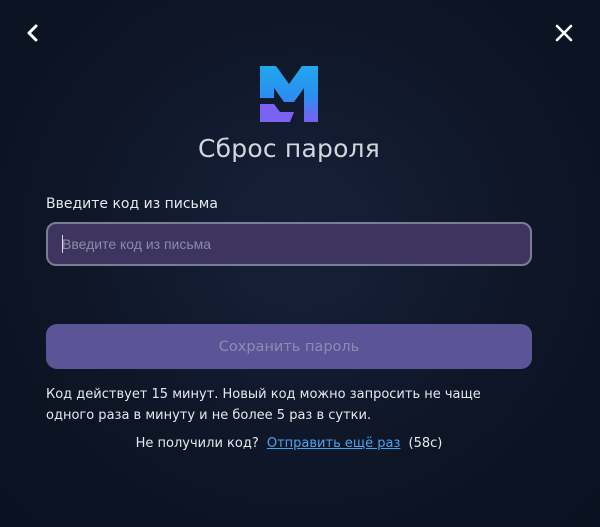 The image size is (600, 527). I want to click on back-button, so click(33, 33).